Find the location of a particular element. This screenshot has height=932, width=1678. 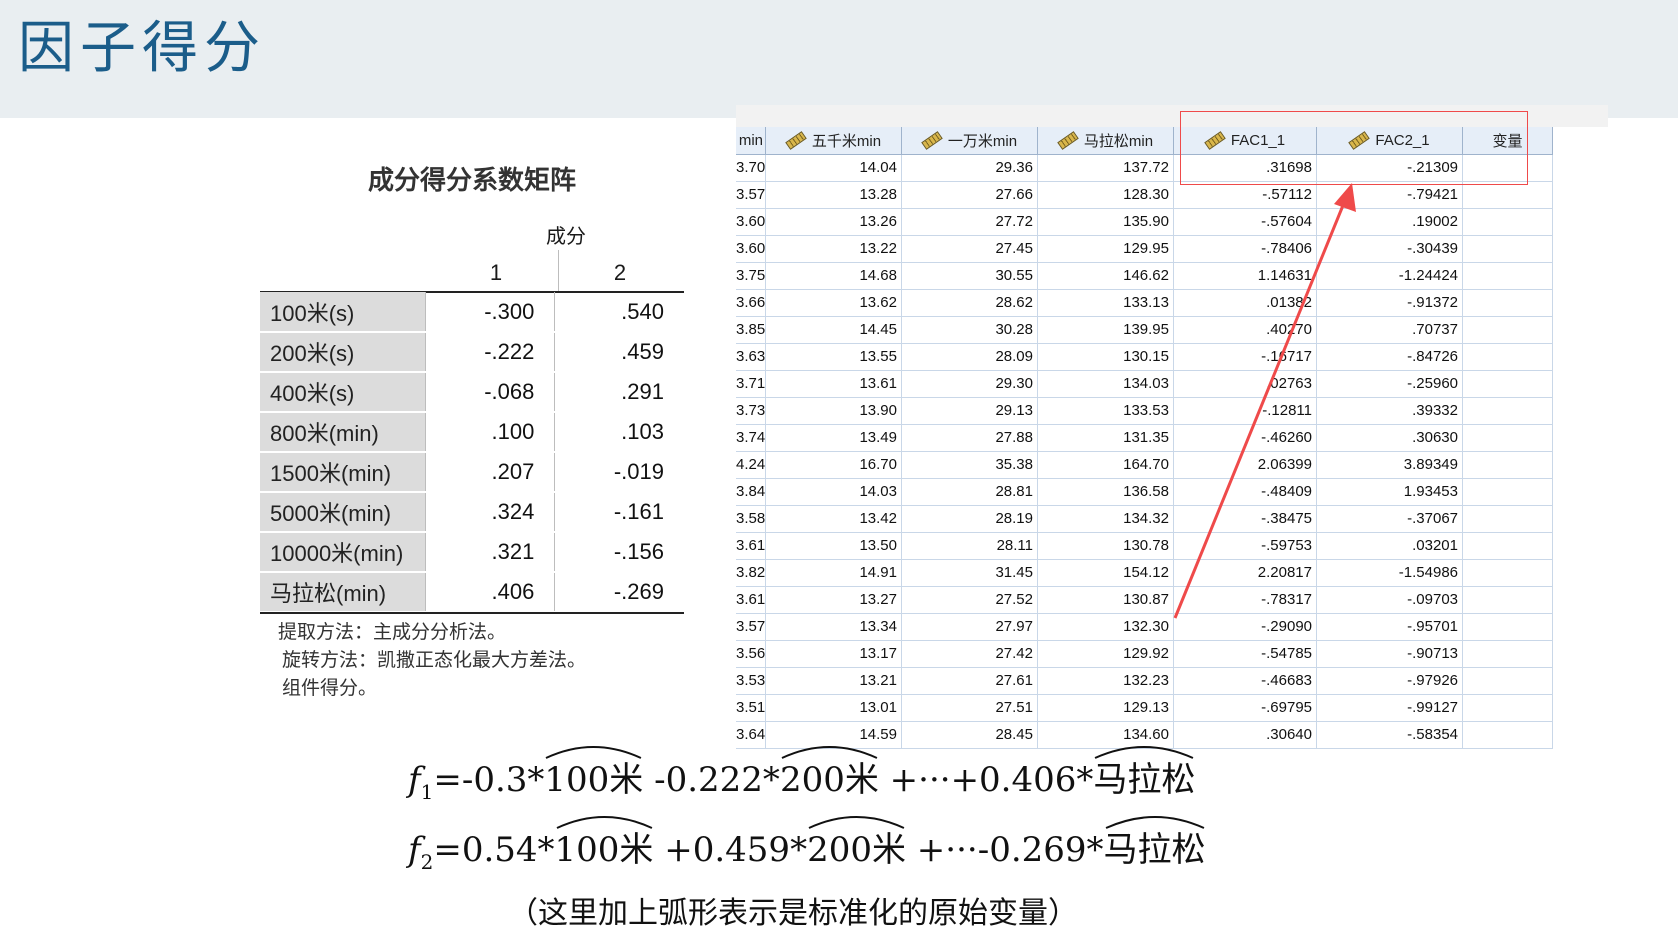

grid-cell: 29.36 is located at coordinates (970, 168).